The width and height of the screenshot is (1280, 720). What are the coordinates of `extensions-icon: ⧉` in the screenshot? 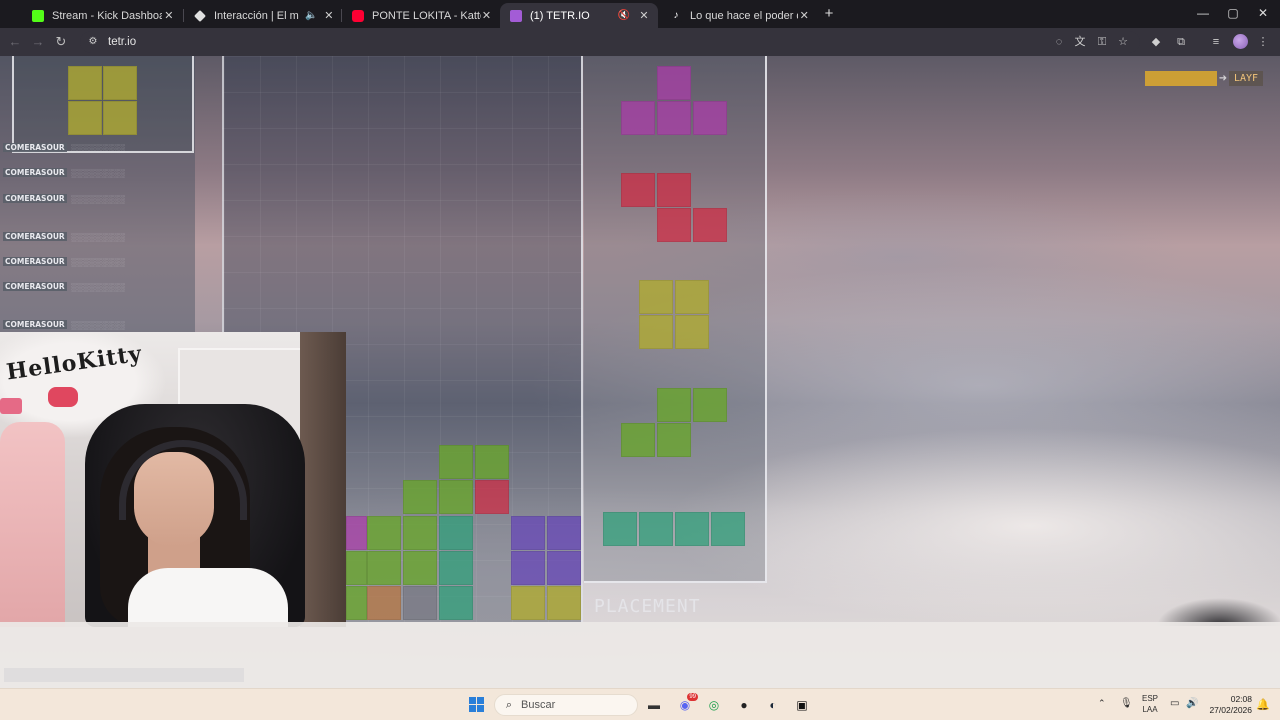 It's located at (1181, 42).